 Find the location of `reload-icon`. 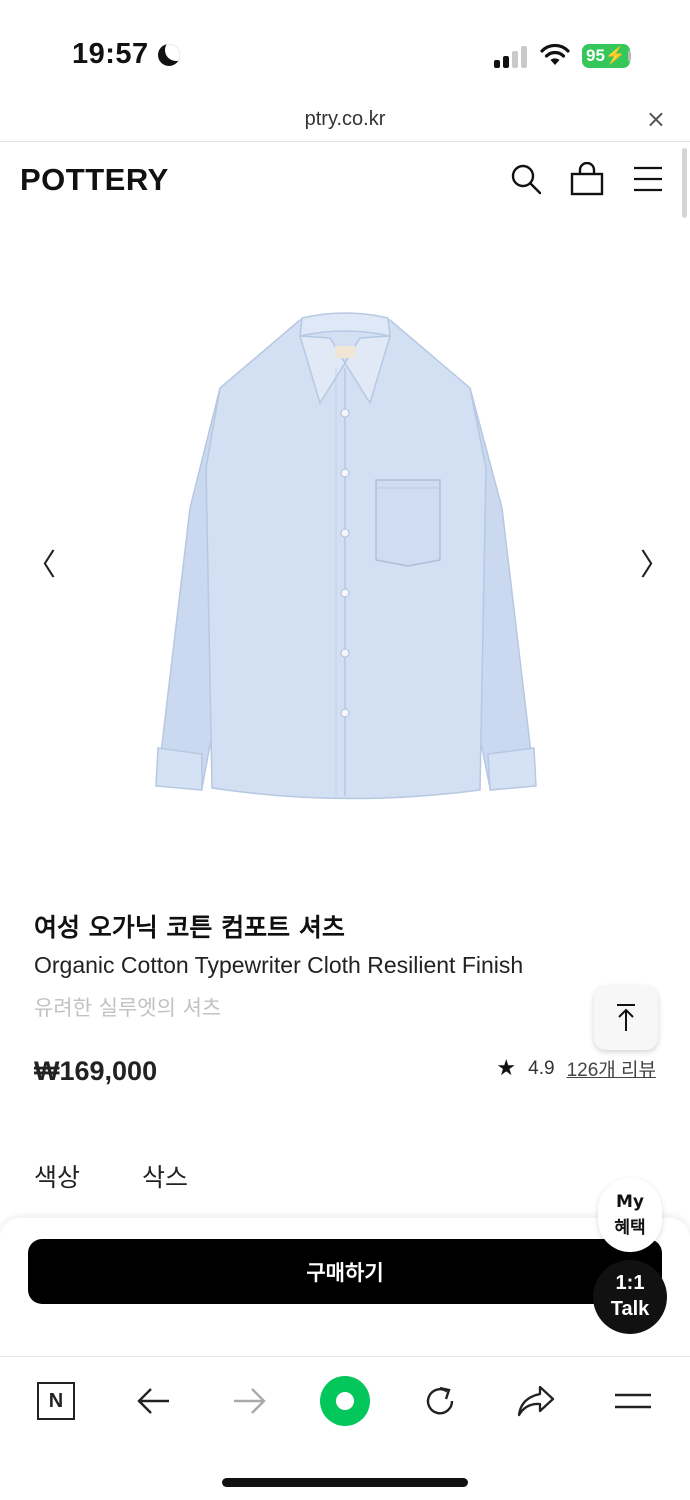

reload-icon is located at coordinates (440, 1400).